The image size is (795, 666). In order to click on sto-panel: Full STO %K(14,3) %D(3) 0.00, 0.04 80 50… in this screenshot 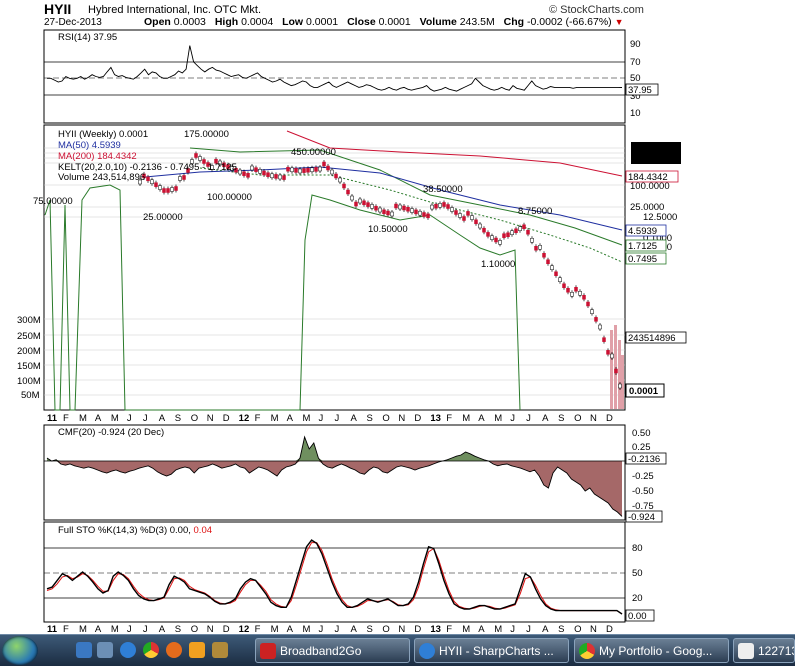, I will do `click(349, 572)`.